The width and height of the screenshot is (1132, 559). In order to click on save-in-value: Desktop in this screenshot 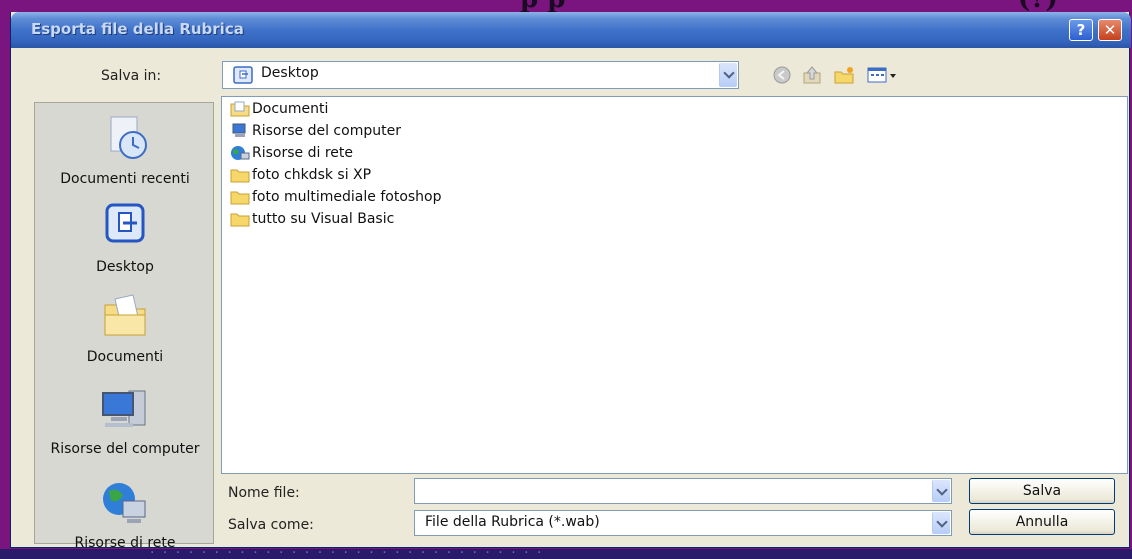, I will do `click(290, 73)`.